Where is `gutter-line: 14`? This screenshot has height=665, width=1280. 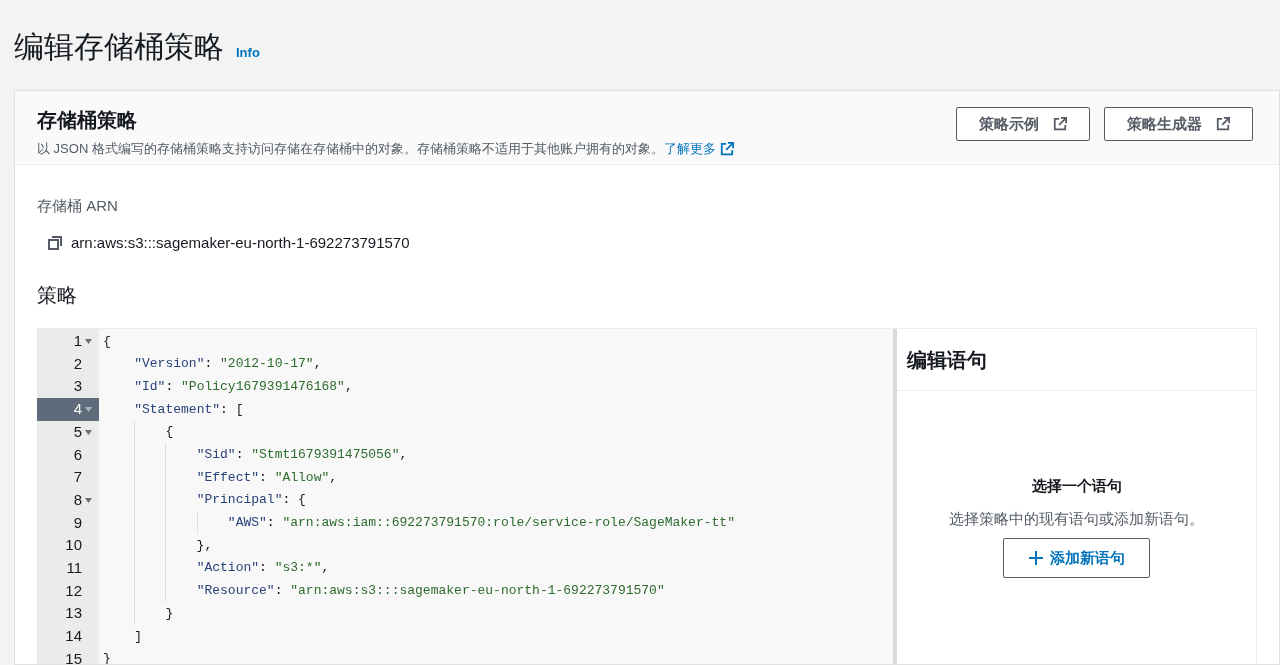 gutter-line: 14 is located at coordinates (68, 636).